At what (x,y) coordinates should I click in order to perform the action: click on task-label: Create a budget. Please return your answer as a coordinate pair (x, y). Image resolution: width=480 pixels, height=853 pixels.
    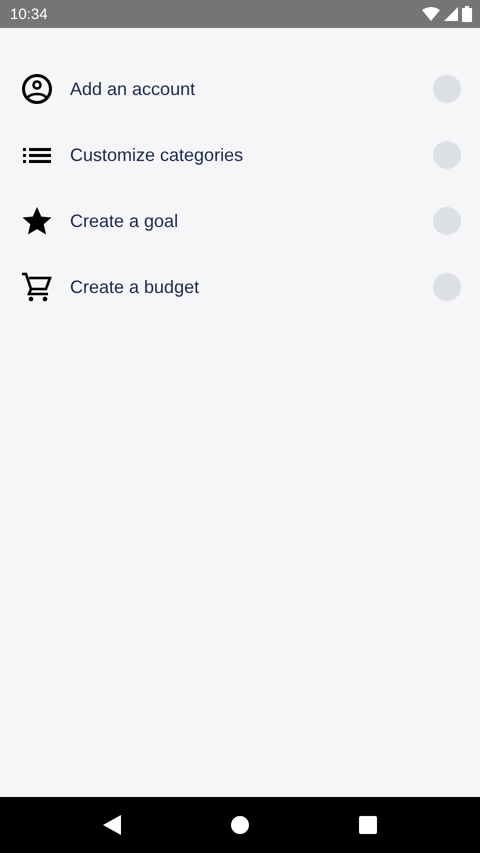
    Looking at the image, I should click on (251, 287).